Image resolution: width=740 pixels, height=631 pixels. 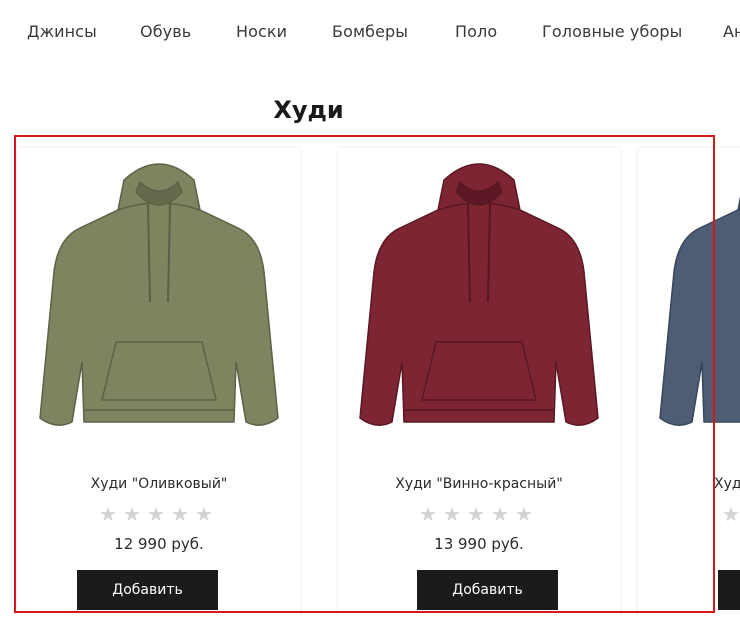 I want to click on nav-item-jeans: Джинсы, so click(x=62, y=31).